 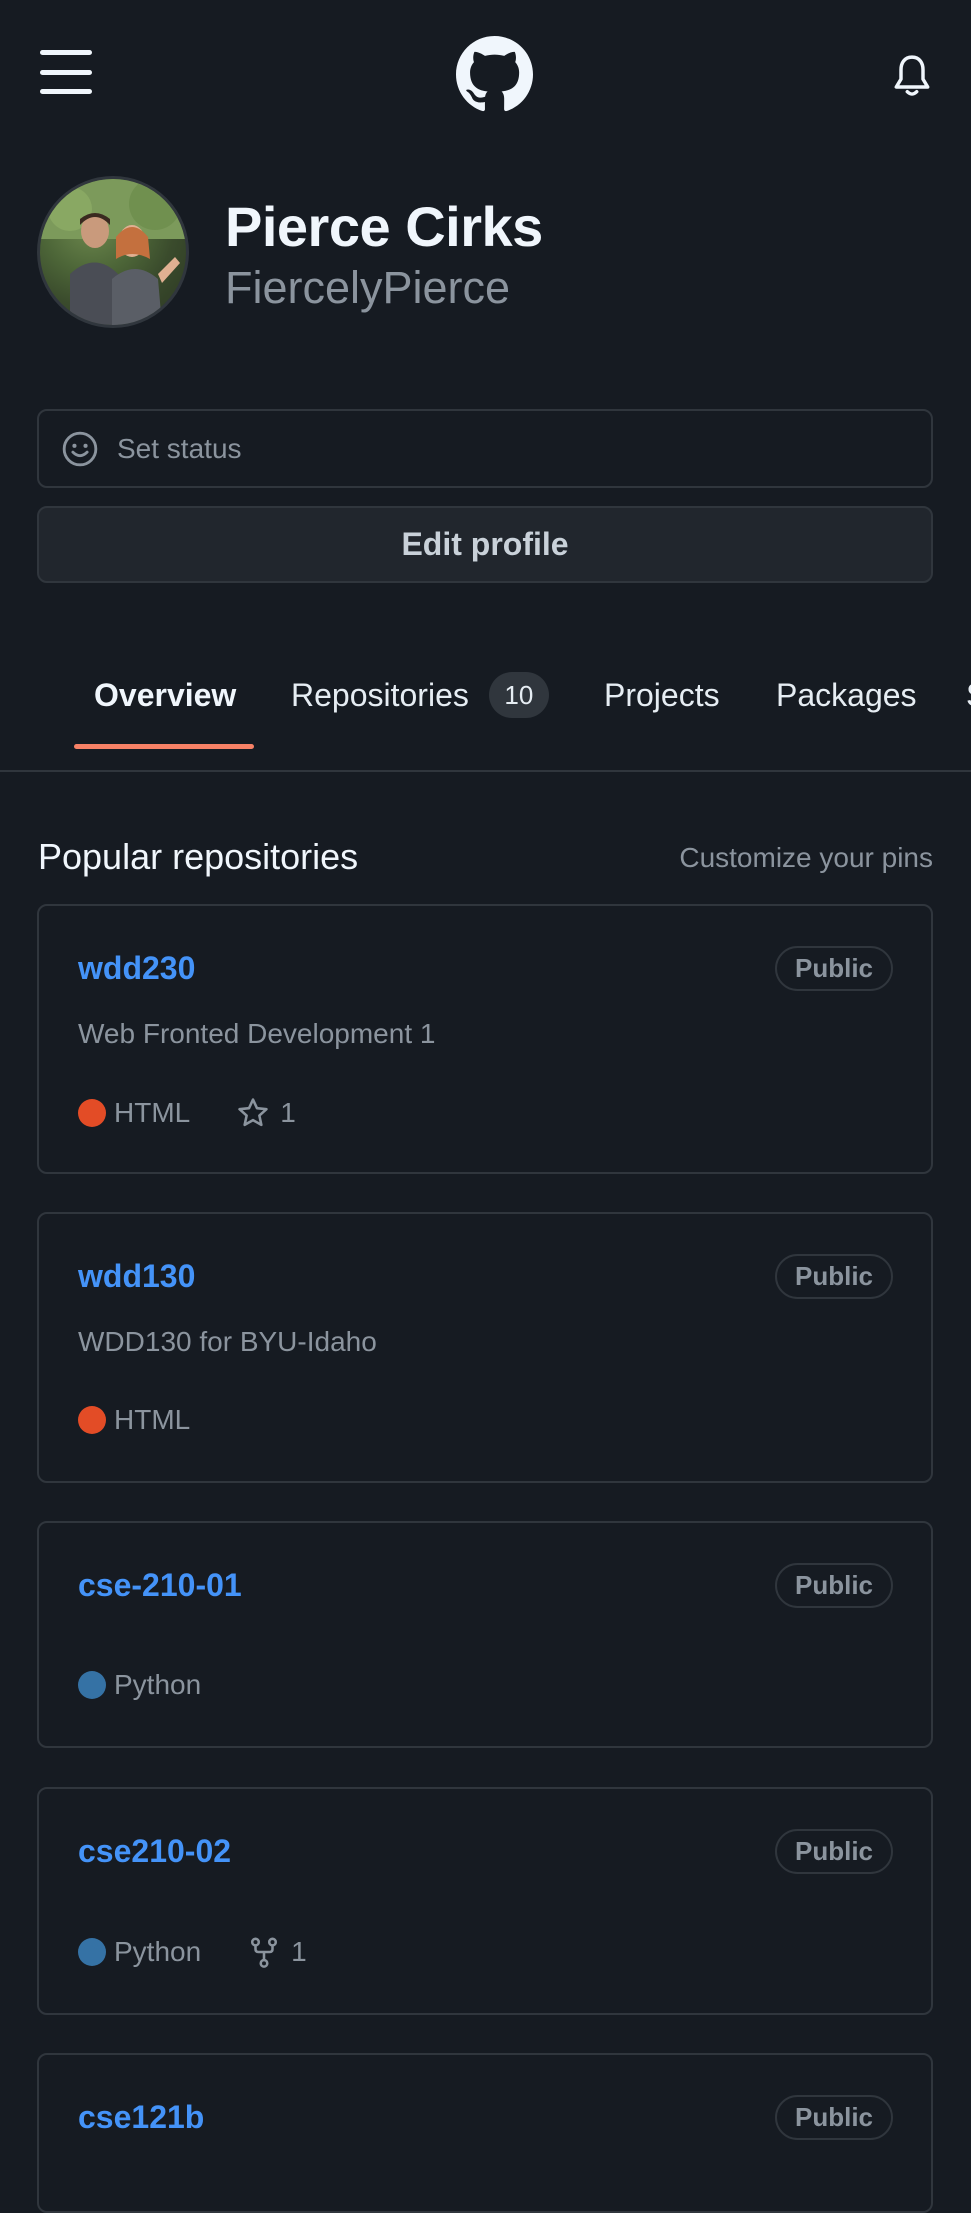 What do you see at coordinates (257, 1033) in the screenshot?
I see `repo-description: Web Fronted Development 1` at bounding box center [257, 1033].